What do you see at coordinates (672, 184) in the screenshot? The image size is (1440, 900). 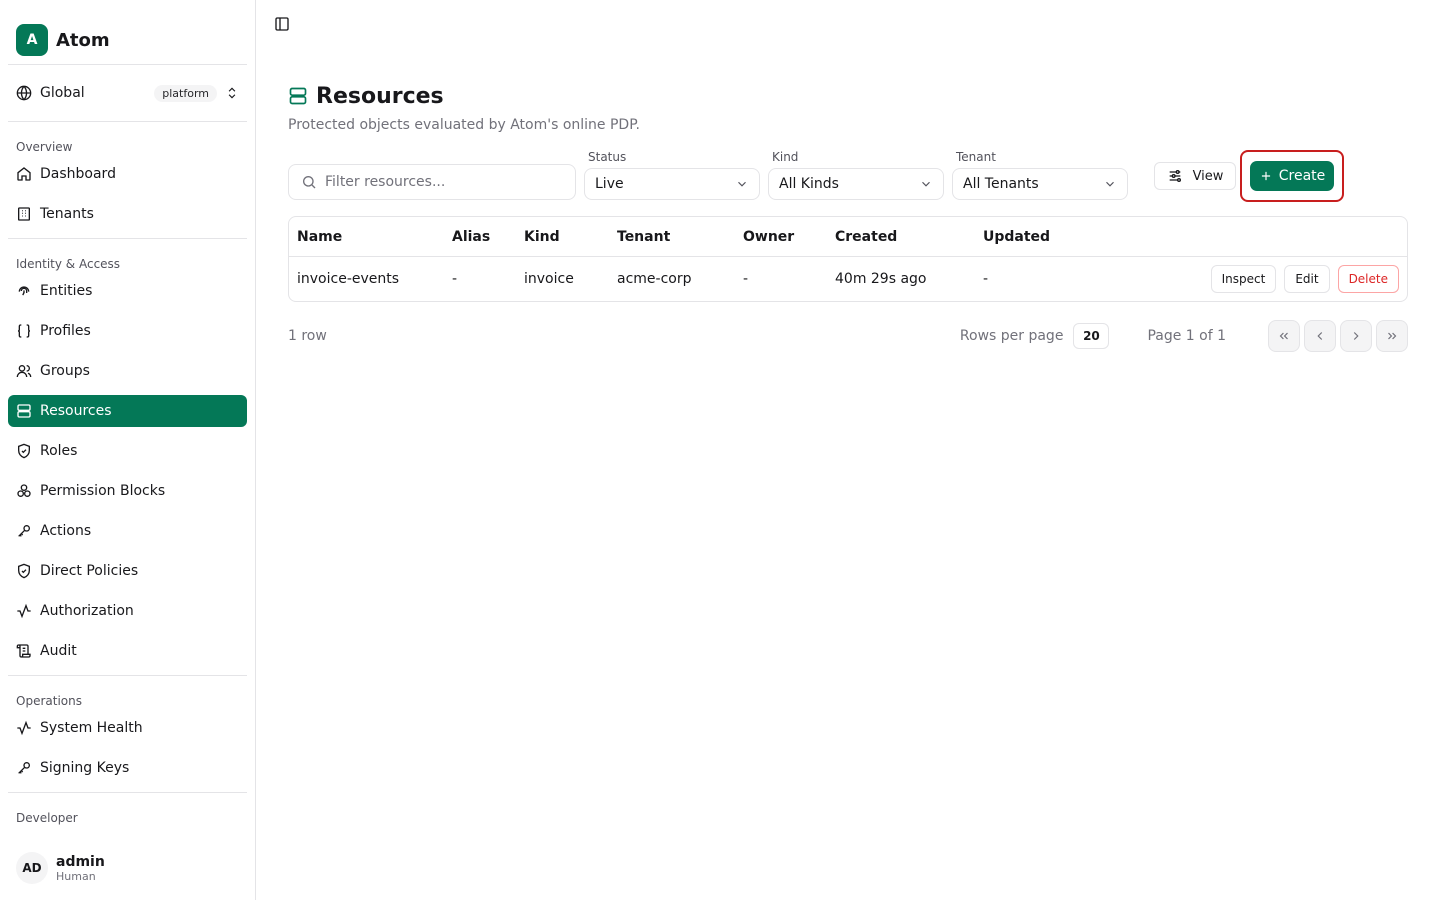 I see `status-select: Live` at bounding box center [672, 184].